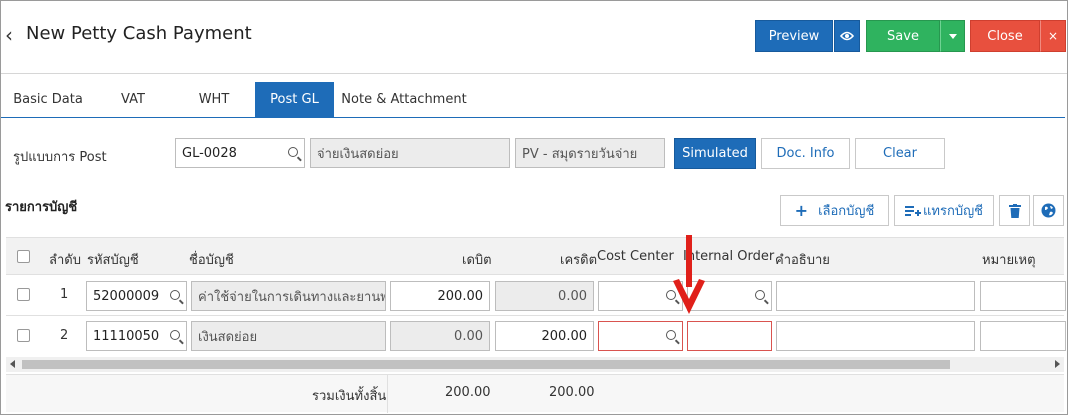  Describe the element at coordinates (133, 99) in the screenshot. I see `tab-vat: VAT` at that location.